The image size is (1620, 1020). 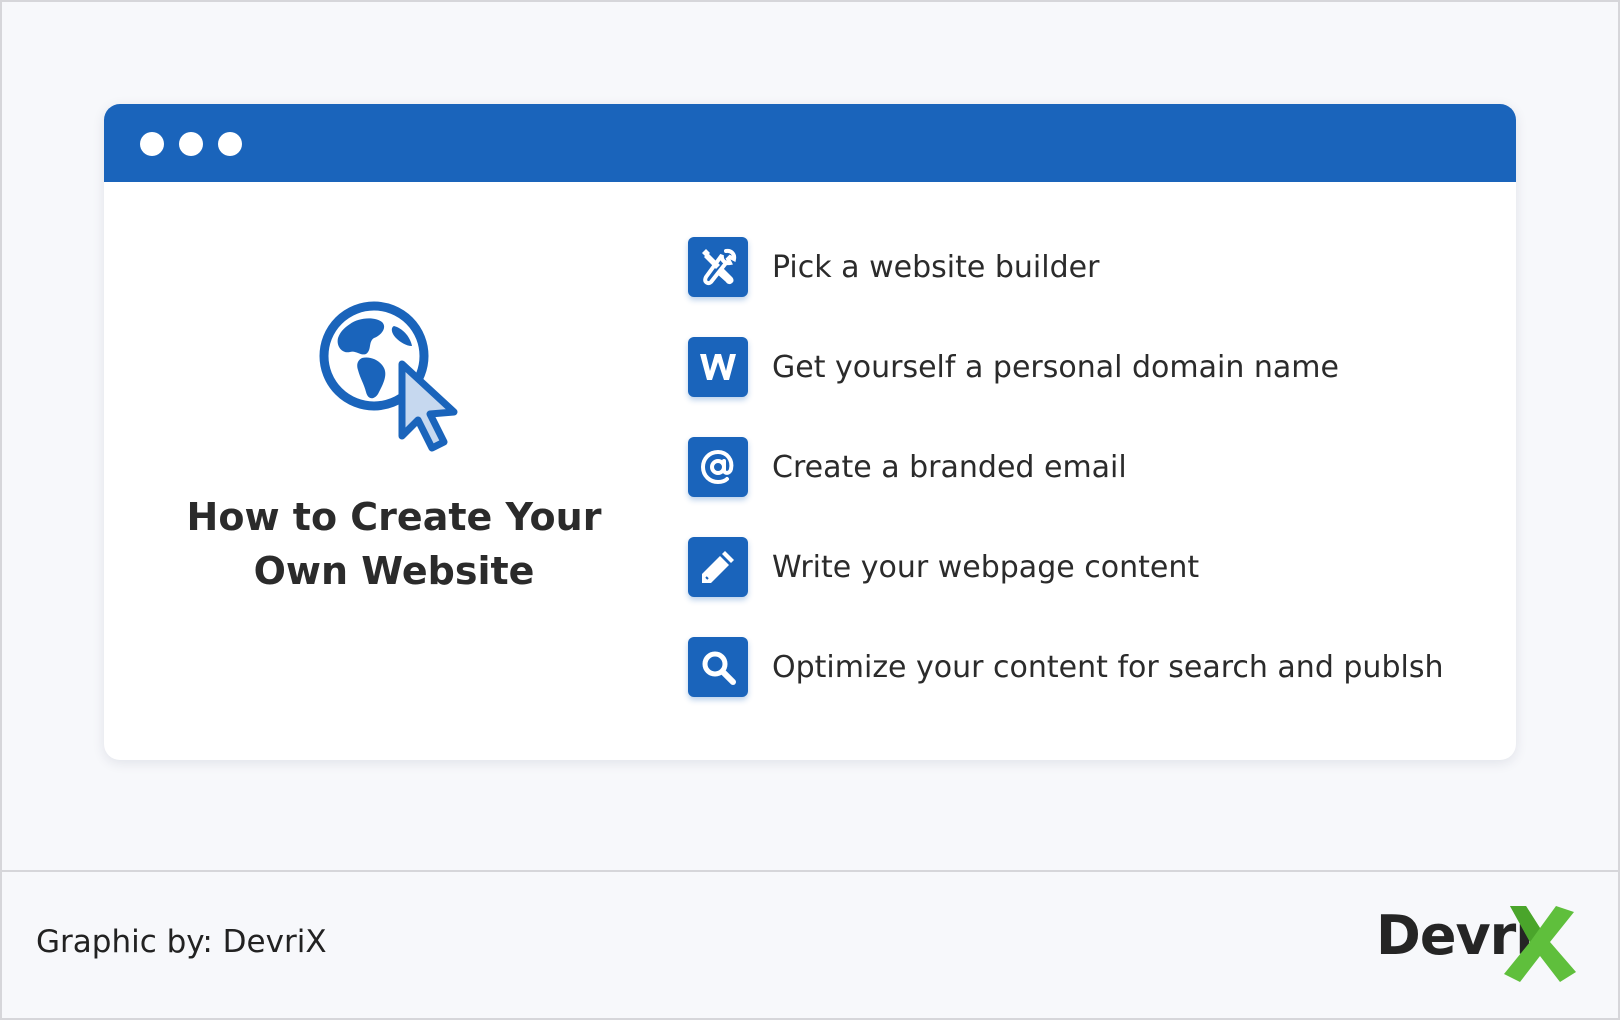 What do you see at coordinates (181, 942) in the screenshot?
I see `graphic-credit: Graphic by: DevriX` at bounding box center [181, 942].